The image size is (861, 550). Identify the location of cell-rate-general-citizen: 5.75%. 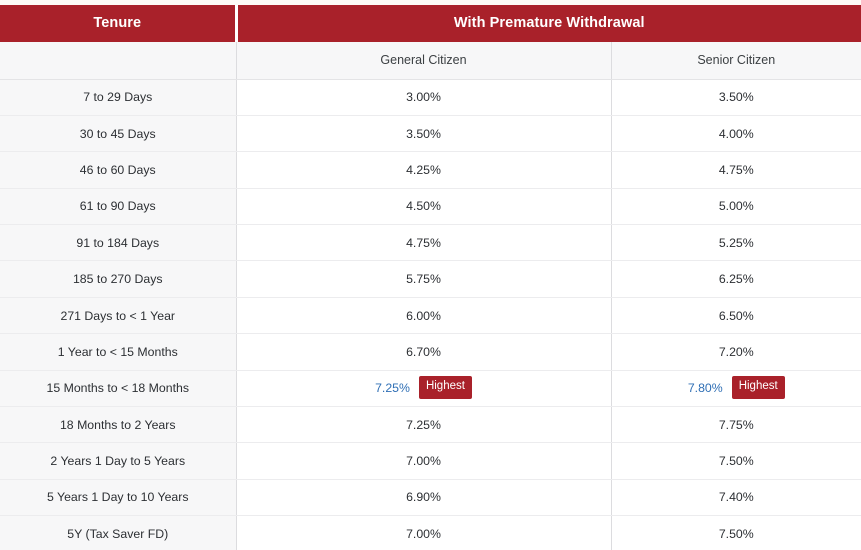
(424, 279).